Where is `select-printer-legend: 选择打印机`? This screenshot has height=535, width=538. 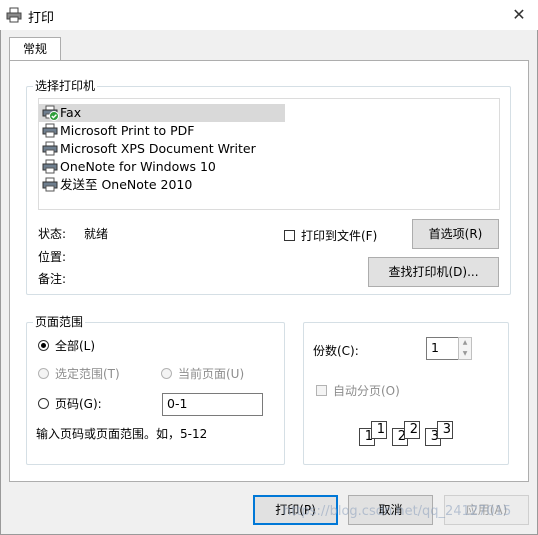
select-printer-legend: 选择打印机 is located at coordinates (65, 86).